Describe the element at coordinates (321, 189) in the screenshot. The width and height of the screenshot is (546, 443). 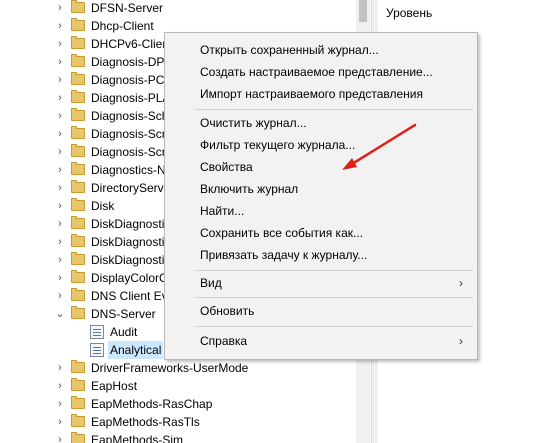
I see `menu-item-enable-log: Включить журнал` at that location.